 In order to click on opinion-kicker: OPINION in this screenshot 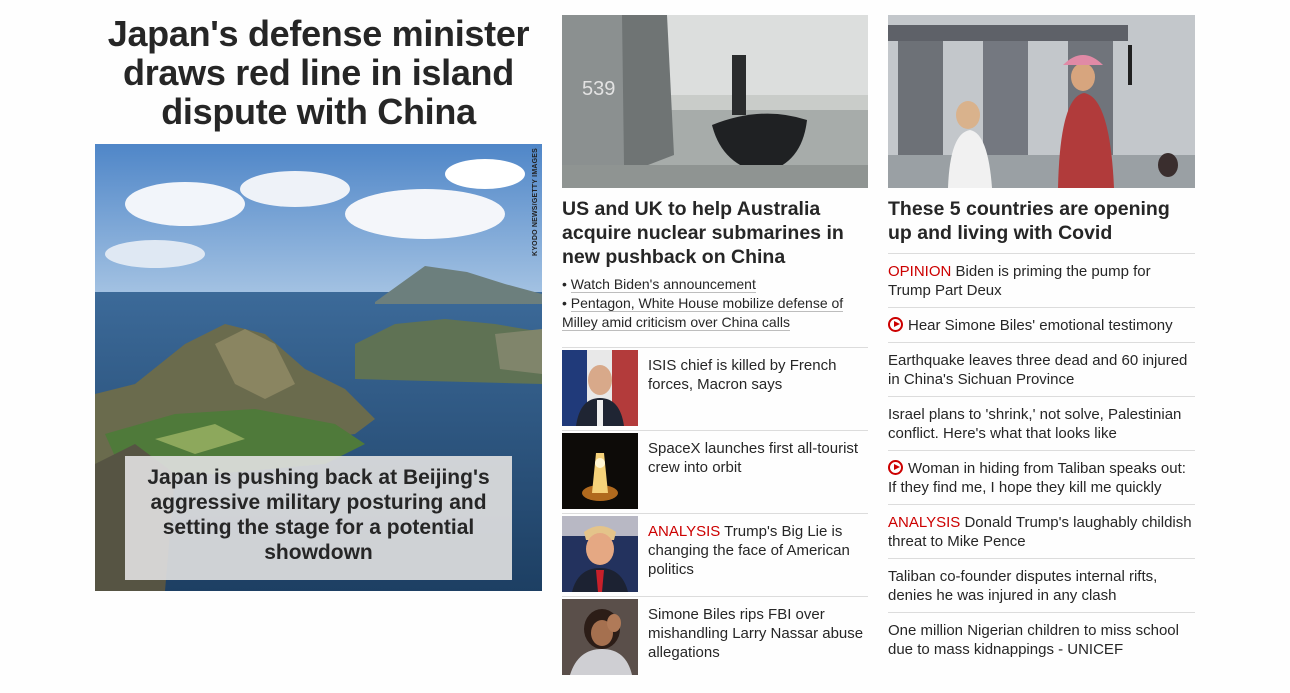, I will do `click(919, 271)`.